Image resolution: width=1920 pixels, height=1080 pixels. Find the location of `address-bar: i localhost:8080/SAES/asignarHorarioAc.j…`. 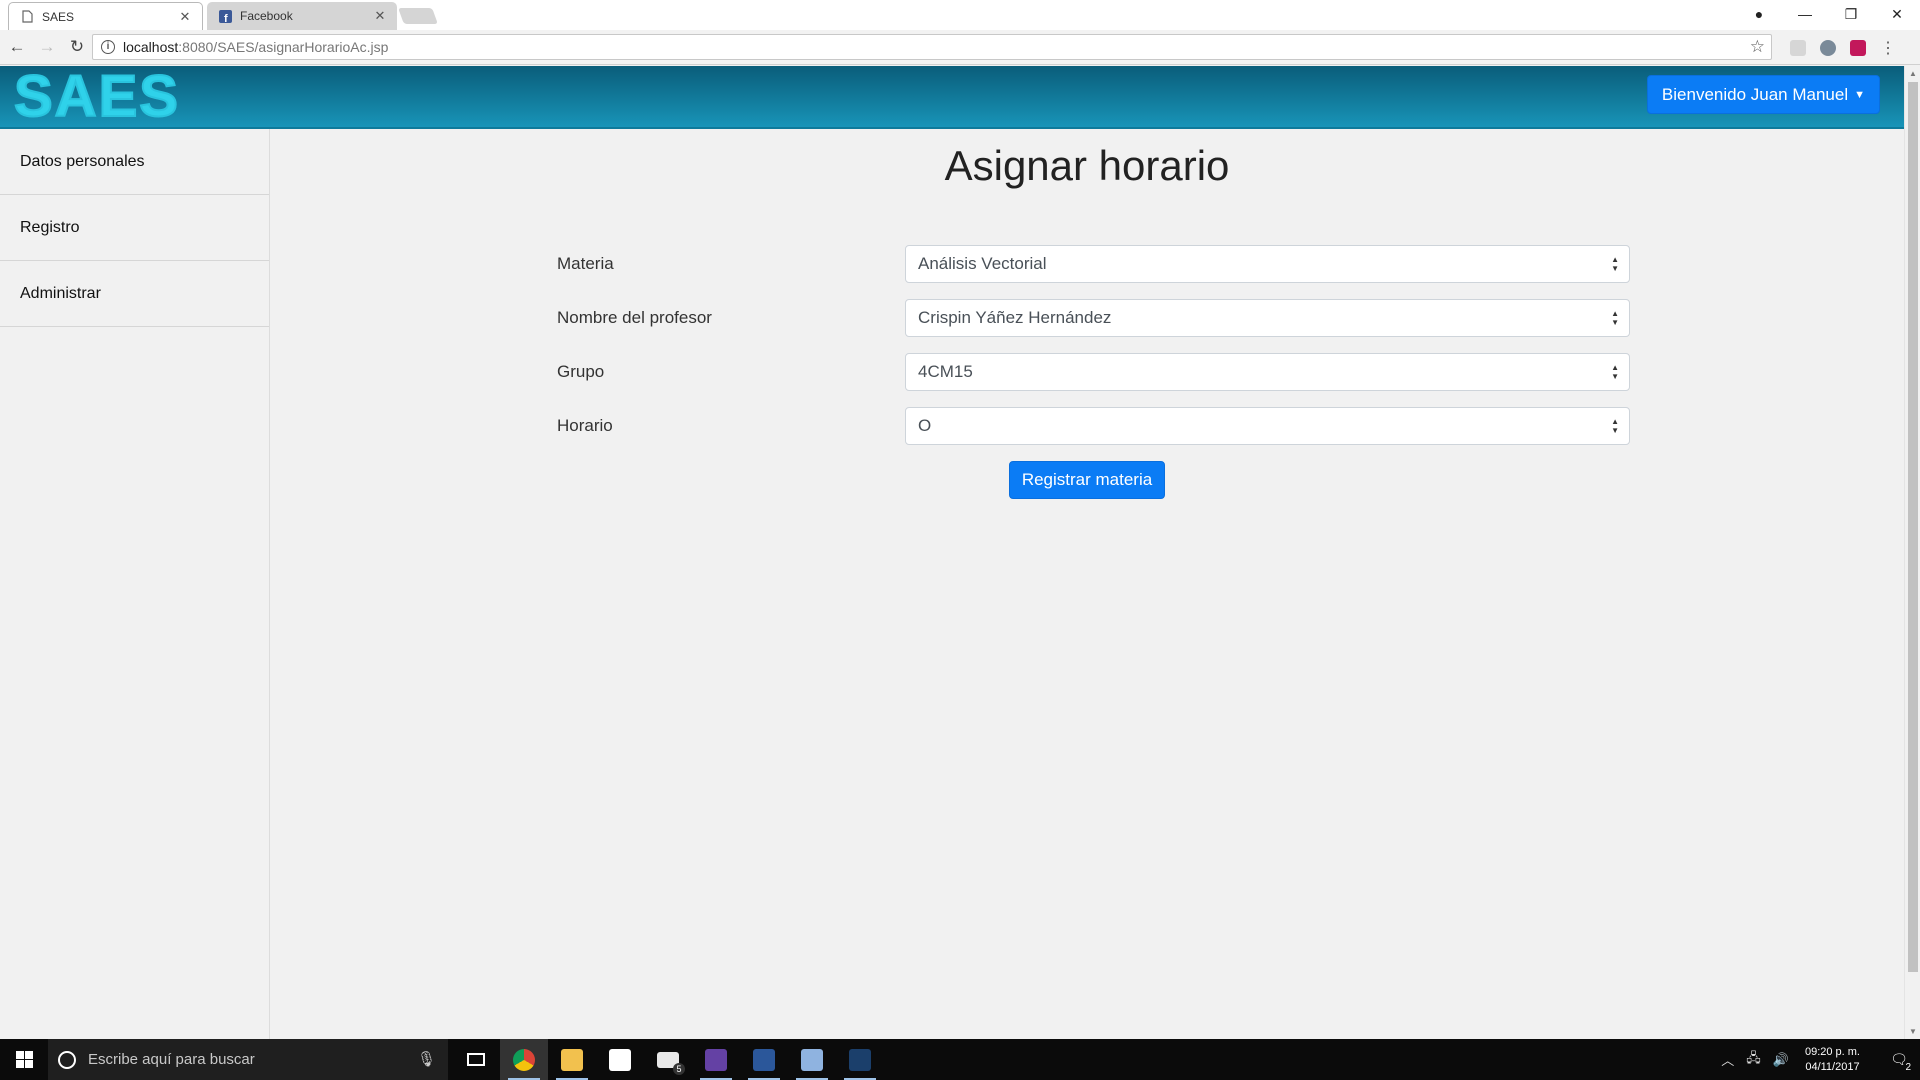

address-bar: i localhost:8080/SAES/asignarHorarioAc.j… is located at coordinates (932, 47).